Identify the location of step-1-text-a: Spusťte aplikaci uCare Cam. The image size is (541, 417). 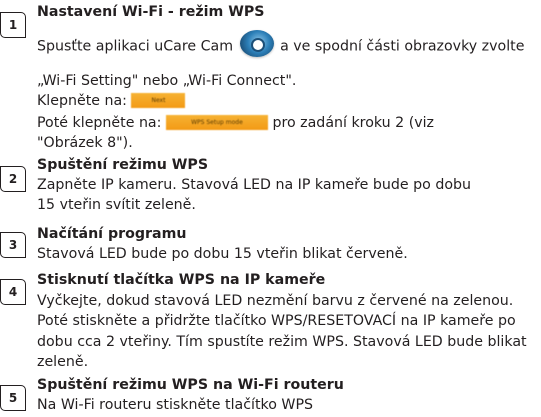
(135, 46).